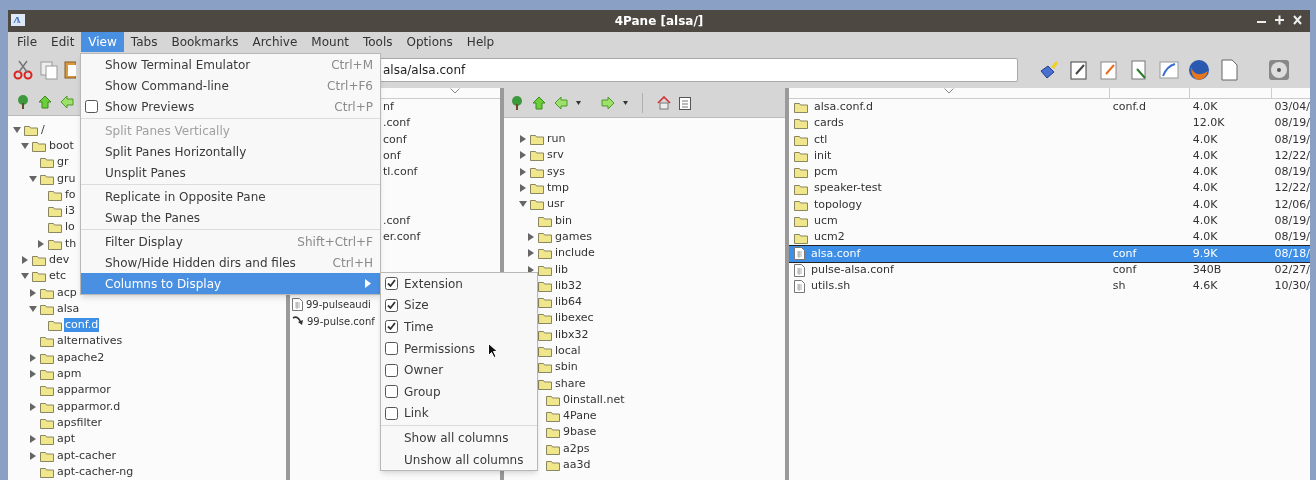 This screenshot has height=480, width=1316. Describe the element at coordinates (568, 351) in the screenshot. I see `tree-item: local` at that location.